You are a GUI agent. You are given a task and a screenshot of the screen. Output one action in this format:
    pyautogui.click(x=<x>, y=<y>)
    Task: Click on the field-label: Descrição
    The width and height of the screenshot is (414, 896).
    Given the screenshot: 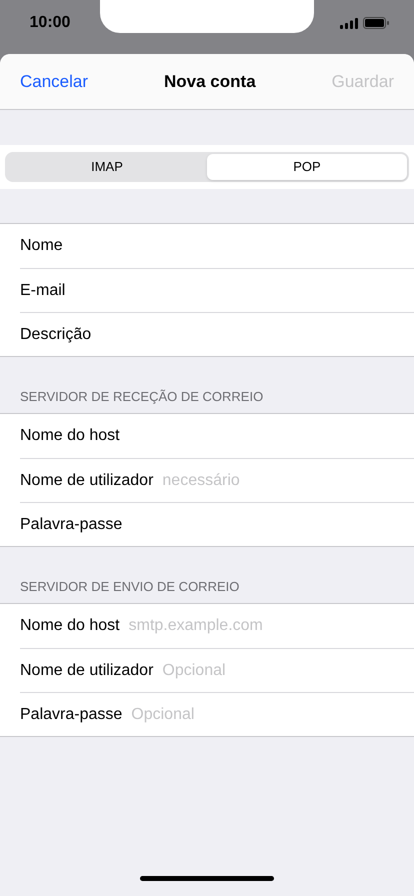 What is the action you would take?
    pyautogui.click(x=56, y=334)
    